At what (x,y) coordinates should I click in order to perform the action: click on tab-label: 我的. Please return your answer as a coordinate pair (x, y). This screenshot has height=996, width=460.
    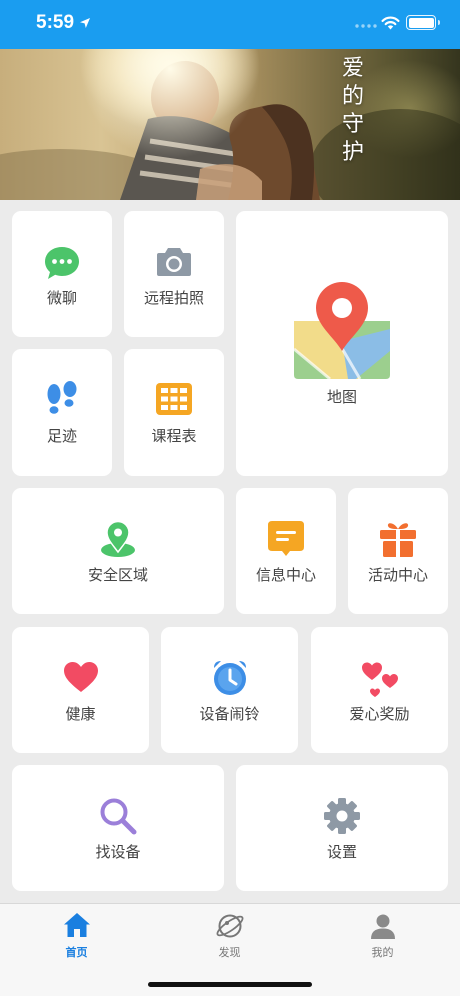
    Looking at the image, I should click on (382, 952).